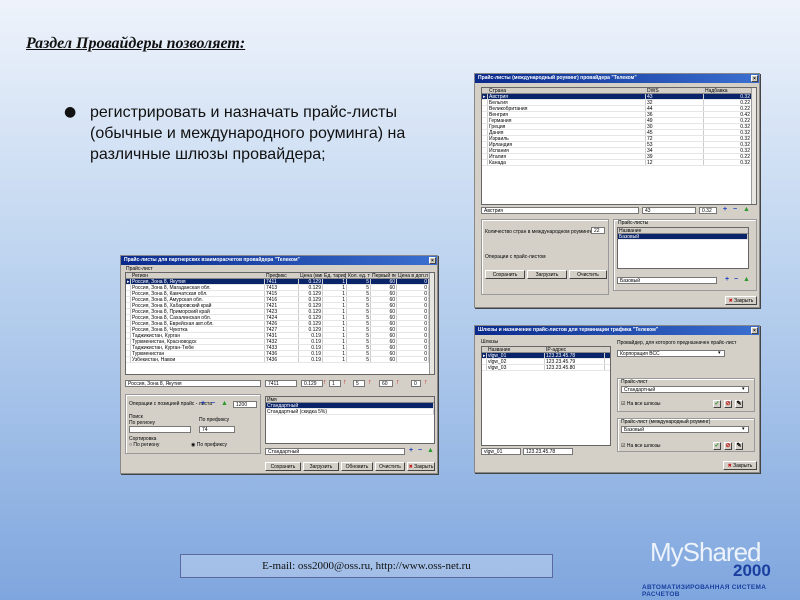  I want to click on table-row: Канада 12 0.32, so click(619, 163).